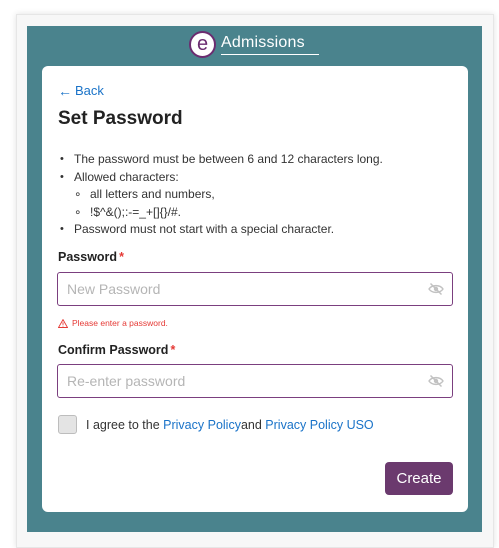  I want to click on confirm-password-label-text: Confirm Password, so click(113, 350).